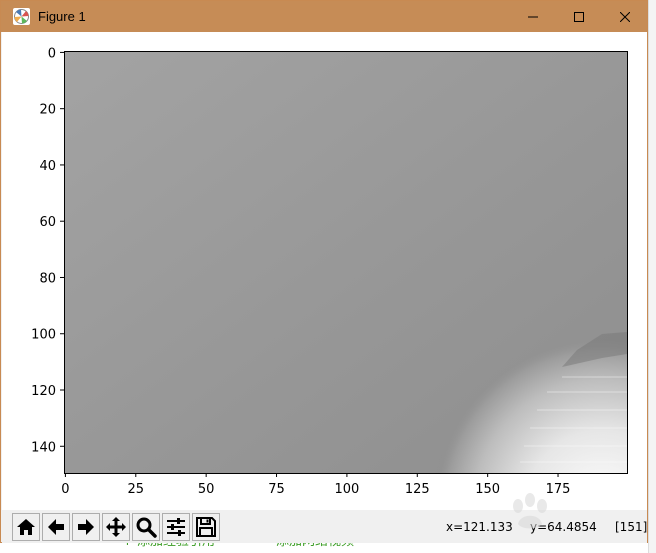  Describe the element at coordinates (47, 278) in the screenshot. I see `y-tick-label: 80` at that location.